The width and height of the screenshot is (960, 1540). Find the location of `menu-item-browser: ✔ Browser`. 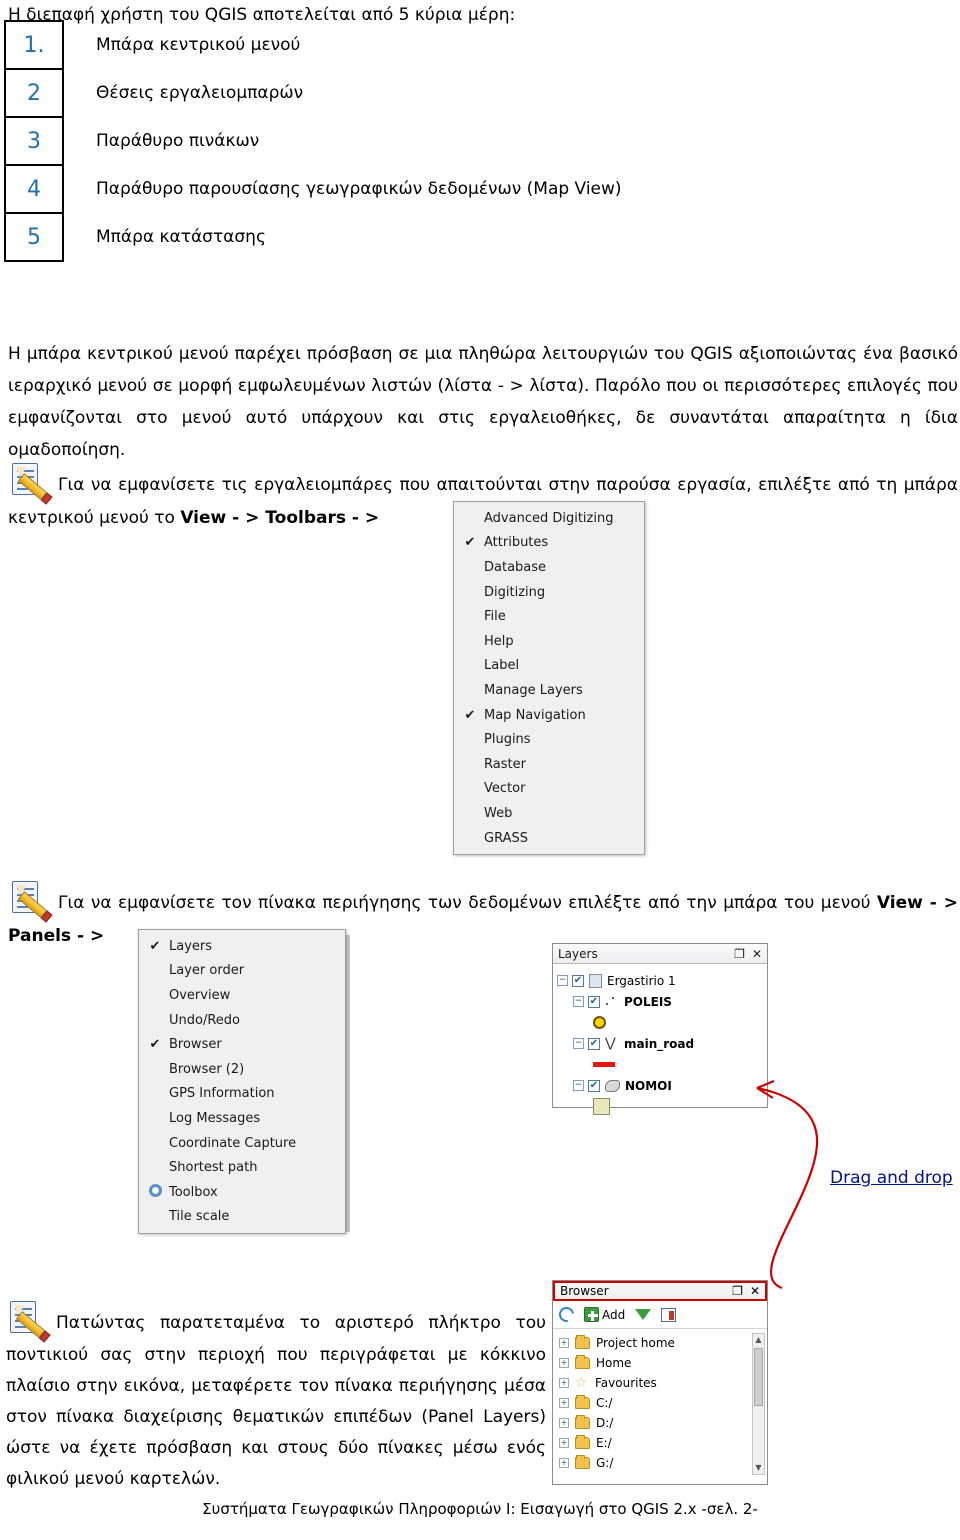

menu-item-browser: ✔ Browser is located at coordinates (242, 1044).